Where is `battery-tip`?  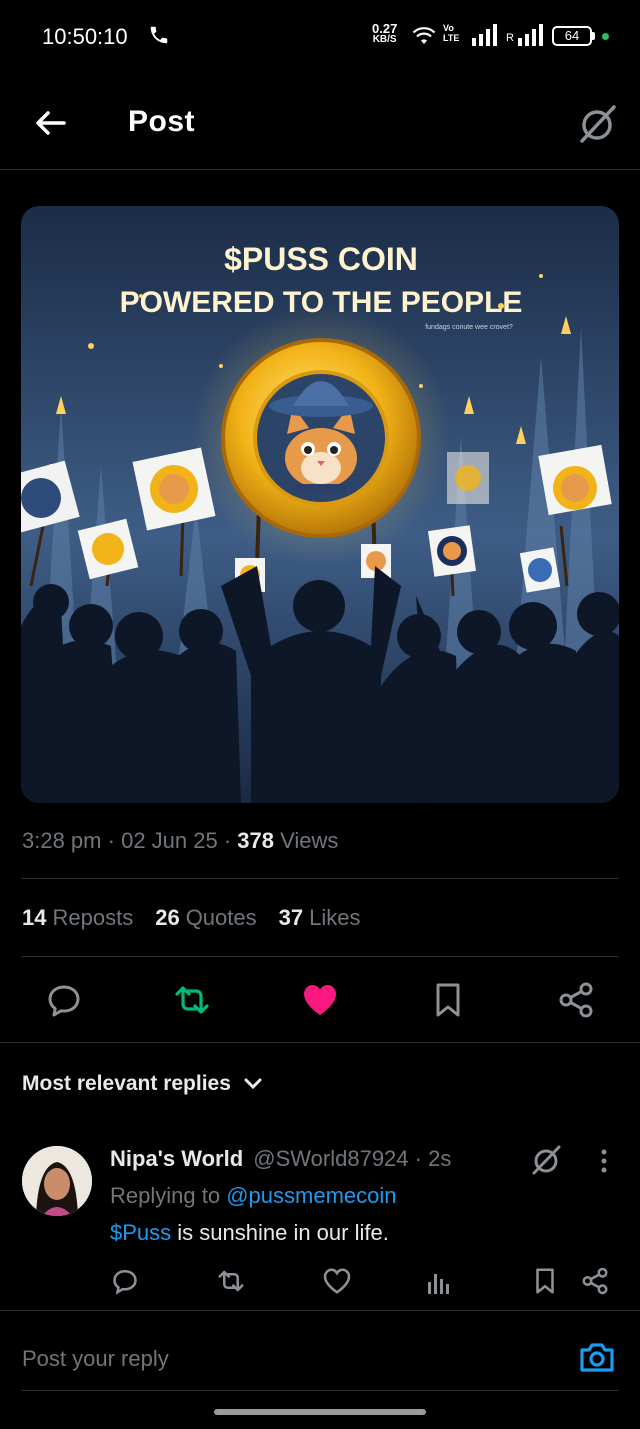 battery-tip is located at coordinates (593, 36).